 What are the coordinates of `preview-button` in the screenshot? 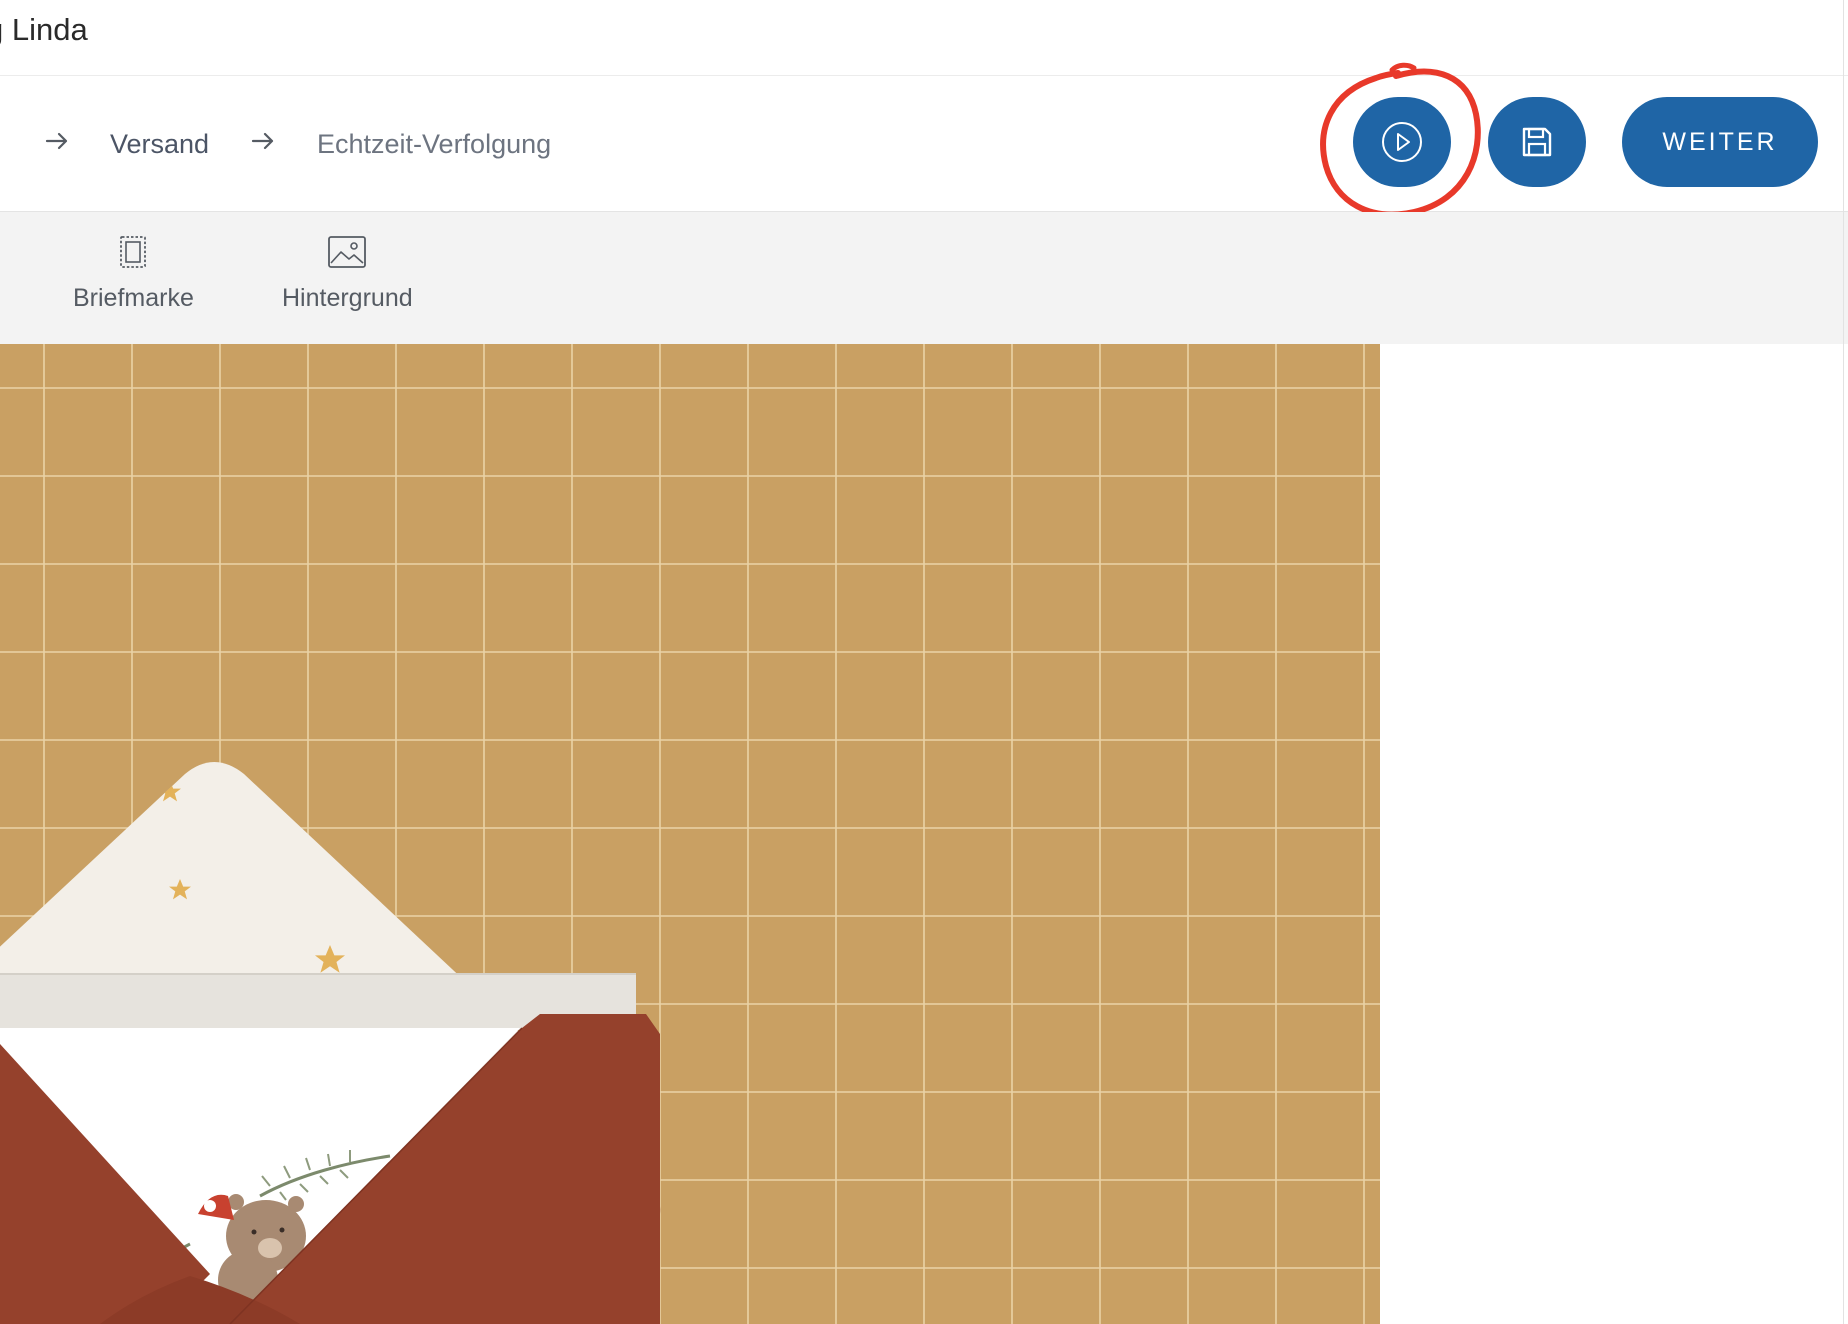 It's located at (1402, 142).